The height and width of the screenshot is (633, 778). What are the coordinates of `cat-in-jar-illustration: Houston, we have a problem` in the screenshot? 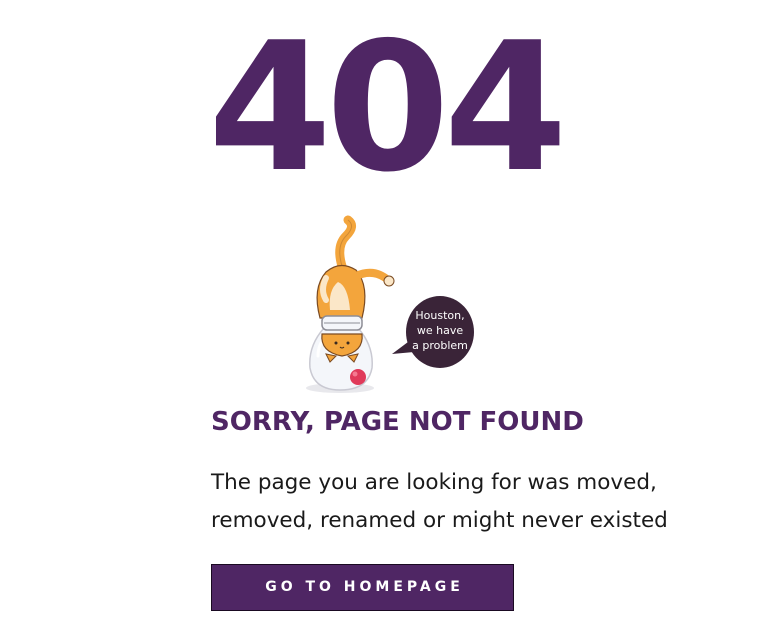 It's located at (390, 304).